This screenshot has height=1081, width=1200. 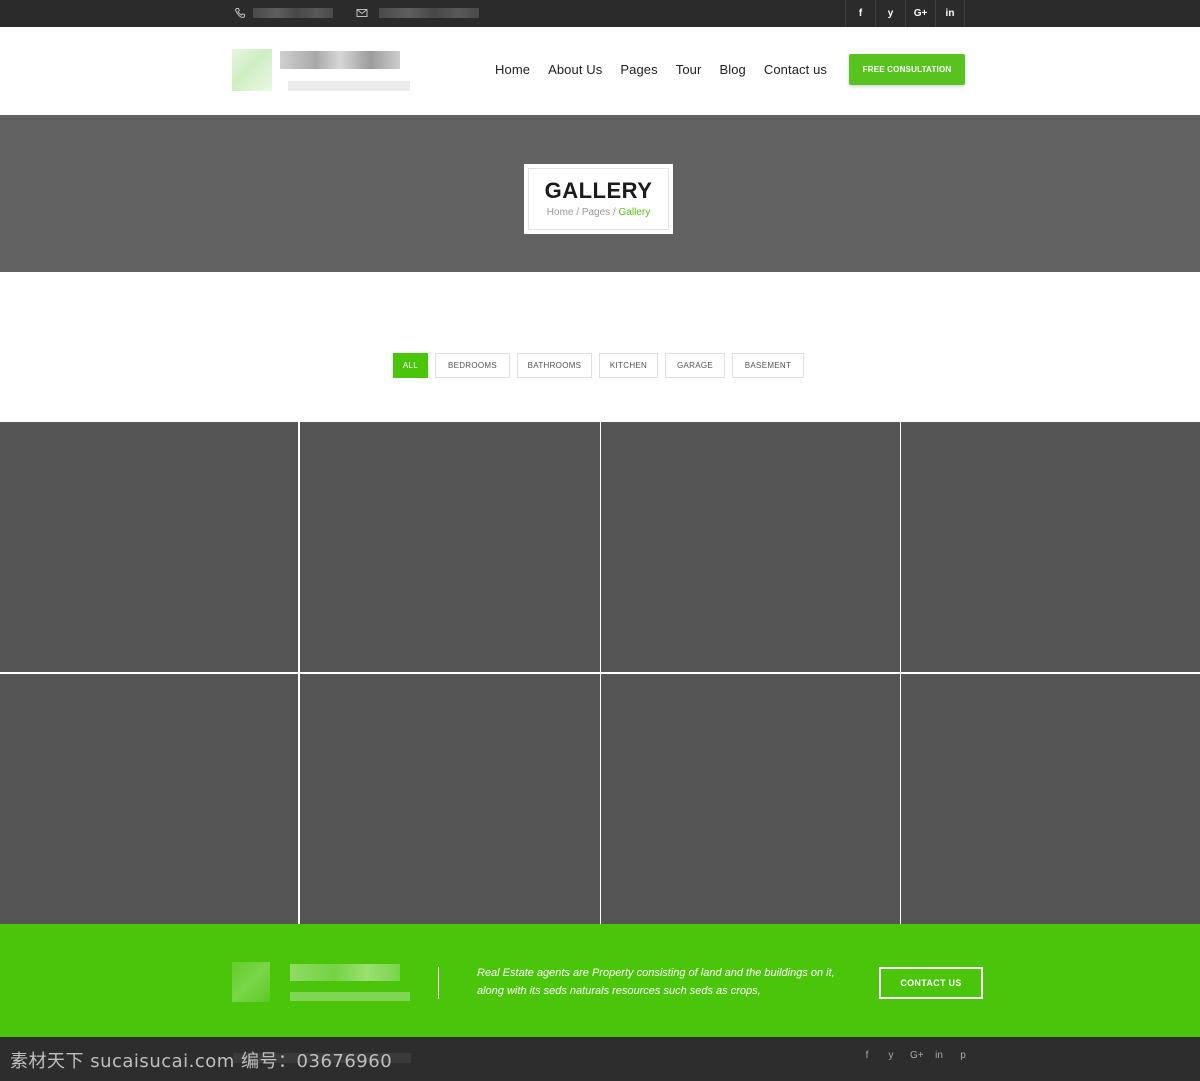 What do you see at coordinates (600, 1059) in the screenshot?
I see `footer-bottom-bar: 素材天下 sucaisucai.com 编号：03676960 f y G+ in p` at bounding box center [600, 1059].